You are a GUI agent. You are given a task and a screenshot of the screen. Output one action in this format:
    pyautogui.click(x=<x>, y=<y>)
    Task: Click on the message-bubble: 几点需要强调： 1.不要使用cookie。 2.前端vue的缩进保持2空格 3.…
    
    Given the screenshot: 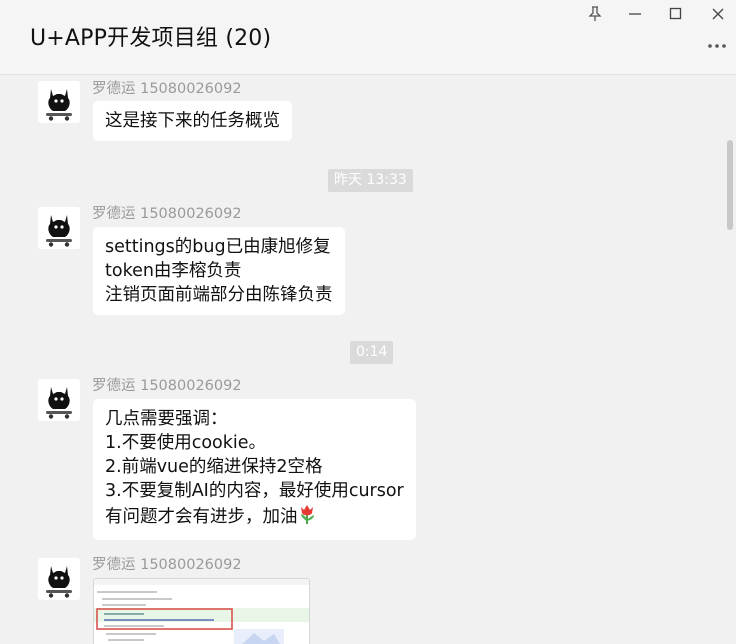 What is the action you would take?
    pyautogui.click(x=254, y=469)
    